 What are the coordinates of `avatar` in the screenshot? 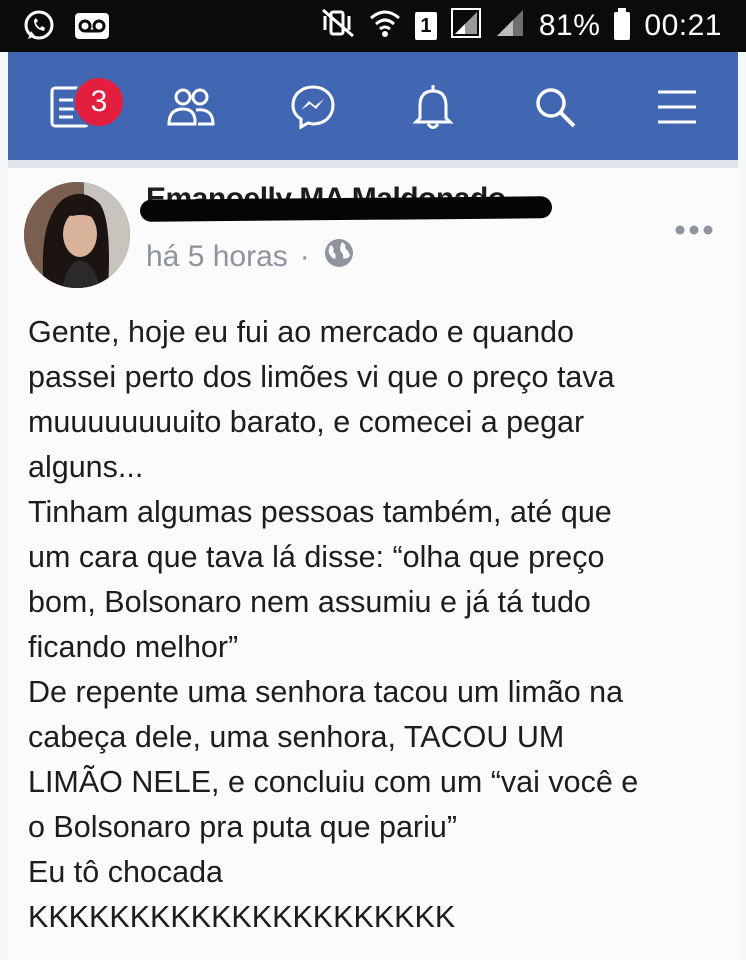 It's located at (77, 235).